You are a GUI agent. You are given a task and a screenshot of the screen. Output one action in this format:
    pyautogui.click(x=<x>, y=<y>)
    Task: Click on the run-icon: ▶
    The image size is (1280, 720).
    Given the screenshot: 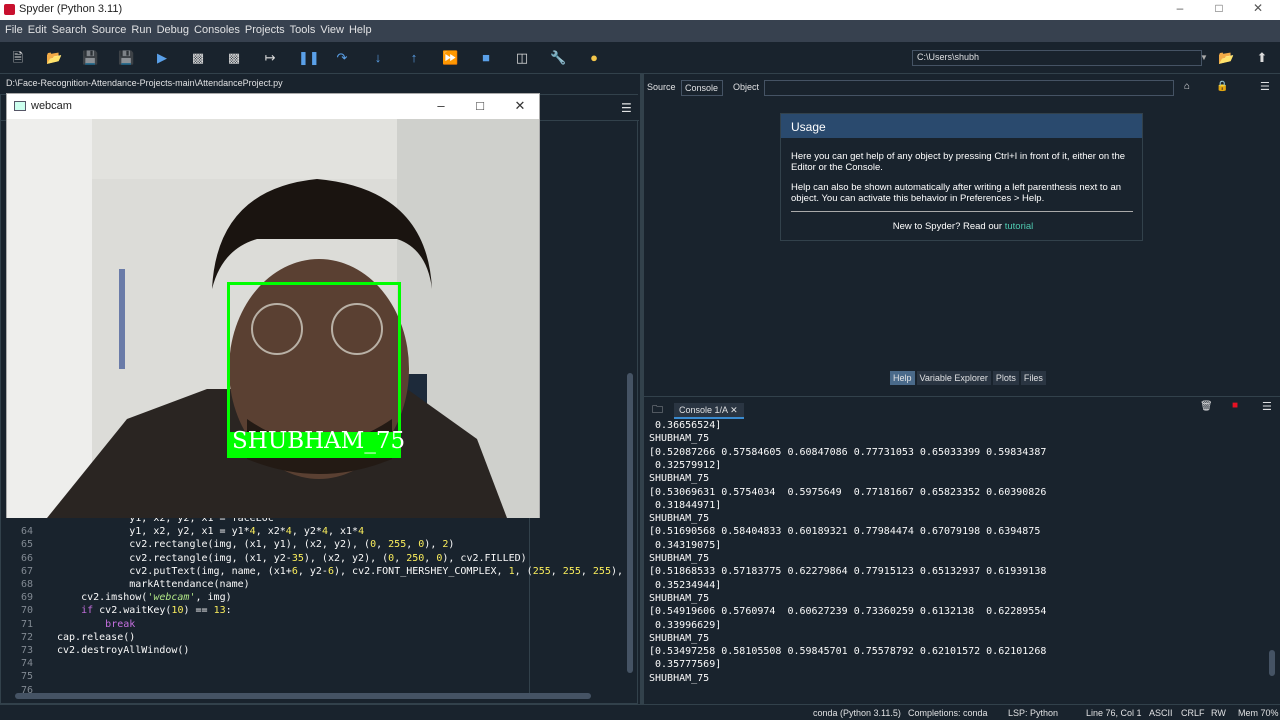 What is the action you would take?
    pyautogui.click(x=162, y=58)
    